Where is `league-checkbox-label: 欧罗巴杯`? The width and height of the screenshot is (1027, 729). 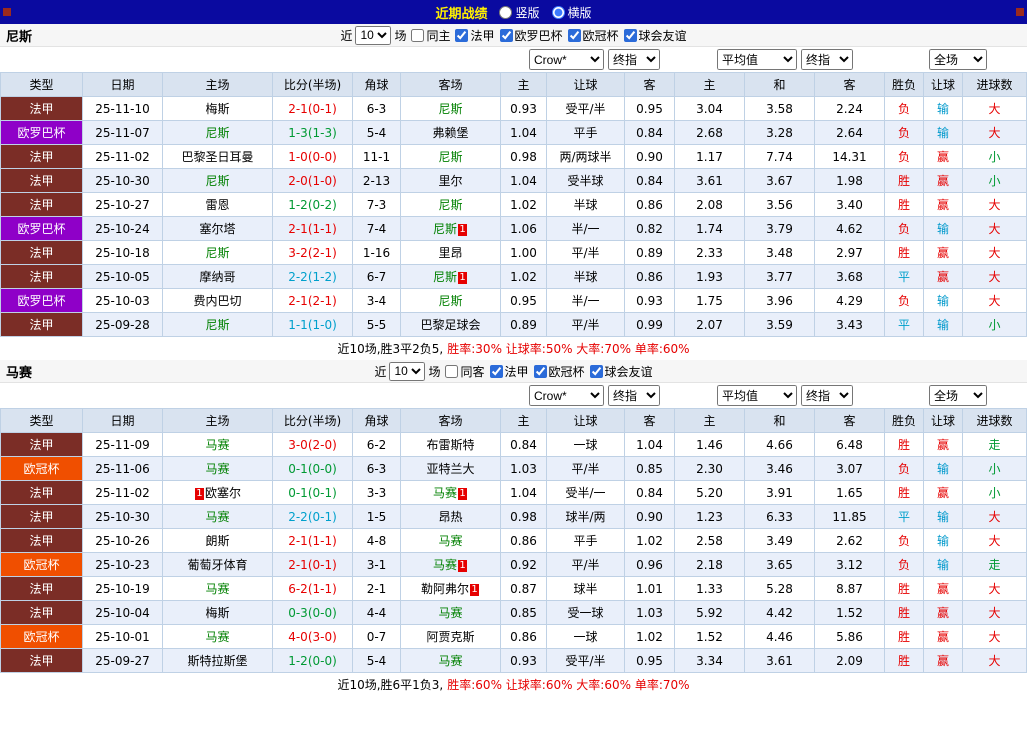
league-checkbox-label: 欧罗巴杯 is located at coordinates (538, 35).